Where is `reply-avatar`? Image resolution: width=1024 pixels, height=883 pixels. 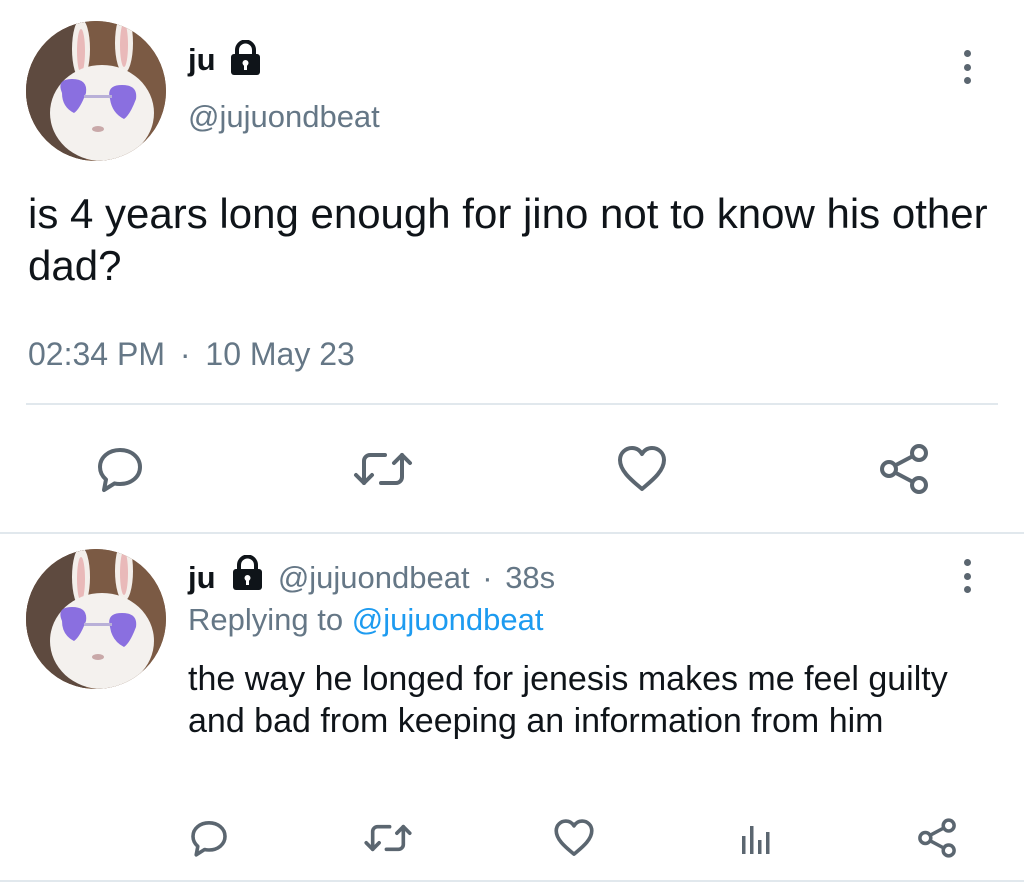 reply-avatar is located at coordinates (96, 619).